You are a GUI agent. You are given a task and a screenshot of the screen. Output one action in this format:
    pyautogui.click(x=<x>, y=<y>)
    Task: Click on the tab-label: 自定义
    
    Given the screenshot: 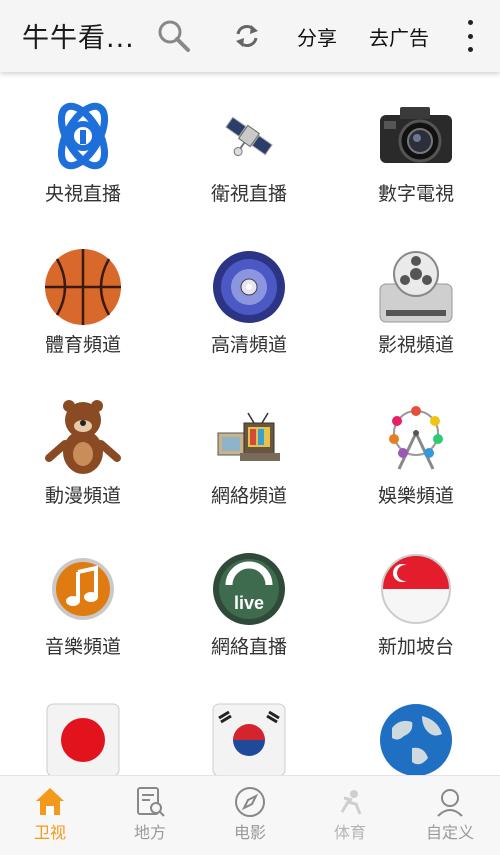 What is the action you would take?
    pyautogui.click(x=449, y=832)
    